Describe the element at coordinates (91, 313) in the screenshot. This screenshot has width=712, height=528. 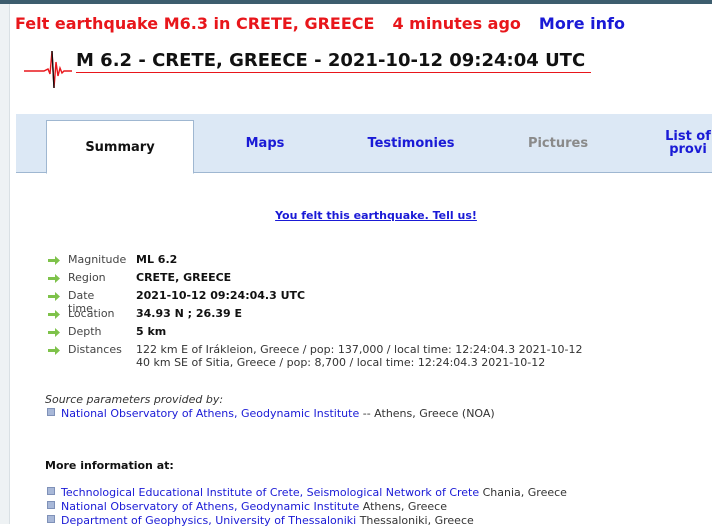
I see `param-label: Location` at that location.